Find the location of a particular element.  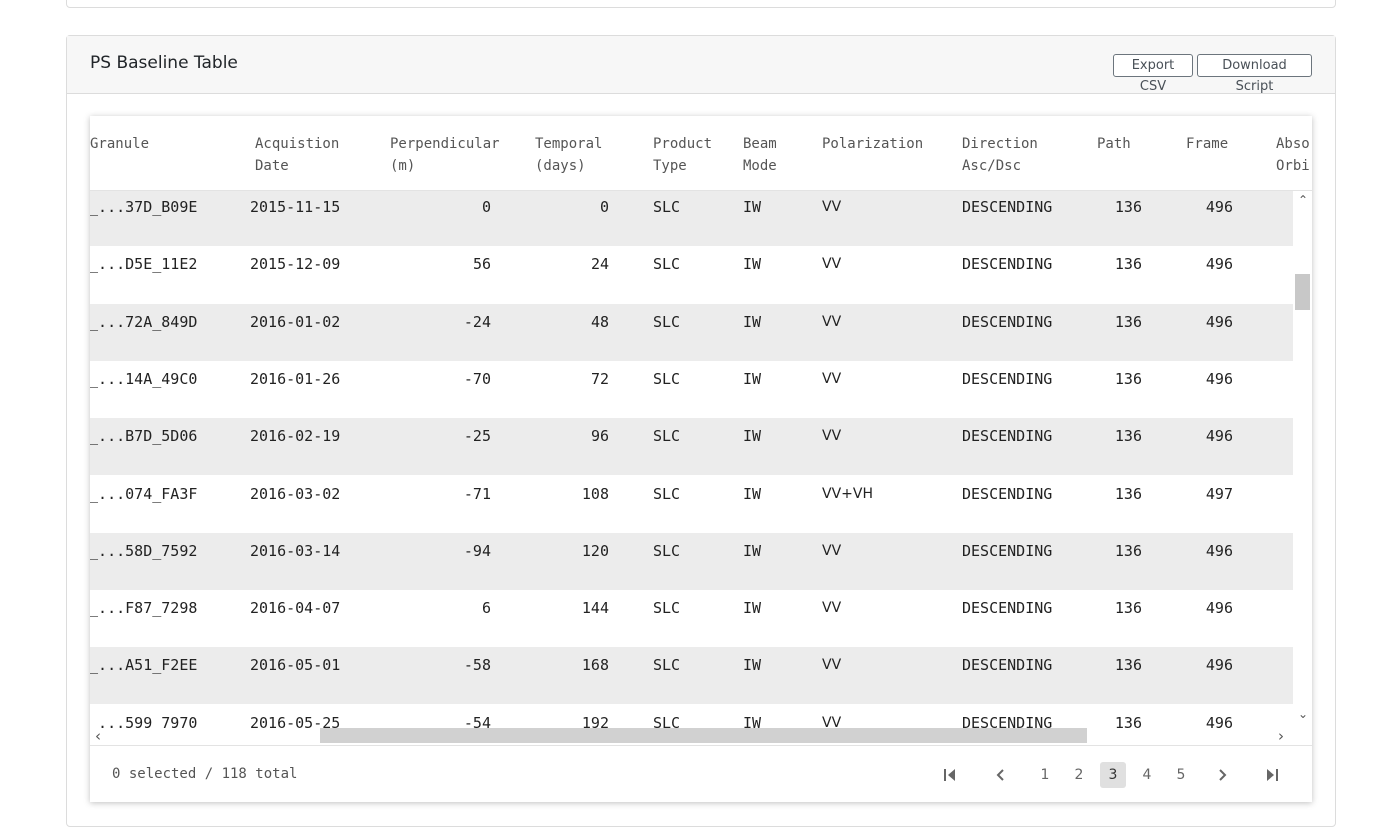

scroll-left-icon: ‹ is located at coordinates (98, 736).